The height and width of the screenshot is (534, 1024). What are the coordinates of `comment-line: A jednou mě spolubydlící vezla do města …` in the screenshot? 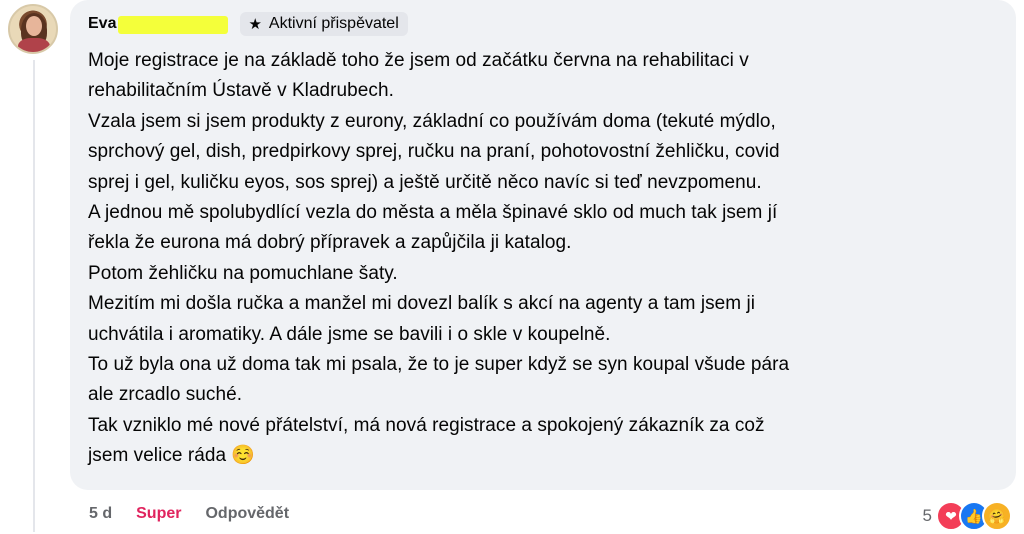 It's located at (433, 213).